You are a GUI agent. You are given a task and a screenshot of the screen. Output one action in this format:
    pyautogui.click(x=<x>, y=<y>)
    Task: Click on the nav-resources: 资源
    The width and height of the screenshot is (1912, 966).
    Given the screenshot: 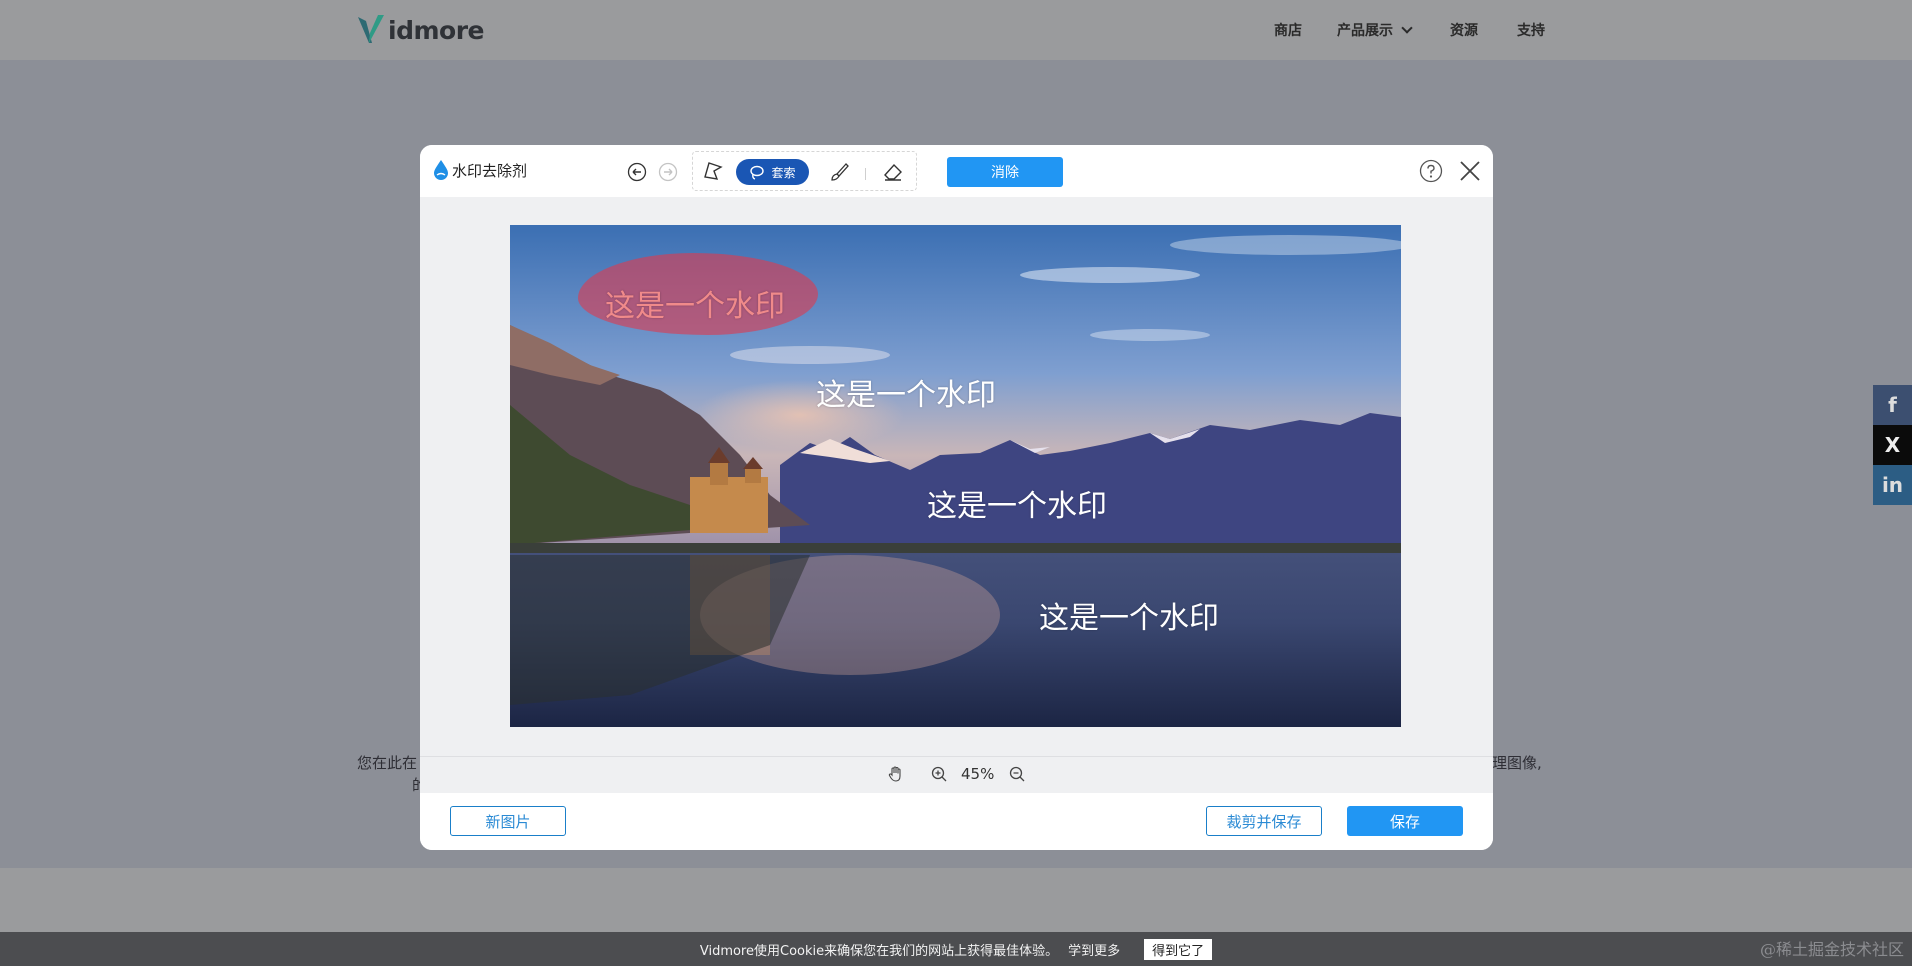 What is the action you would take?
    pyautogui.click(x=1464, y=30)
    